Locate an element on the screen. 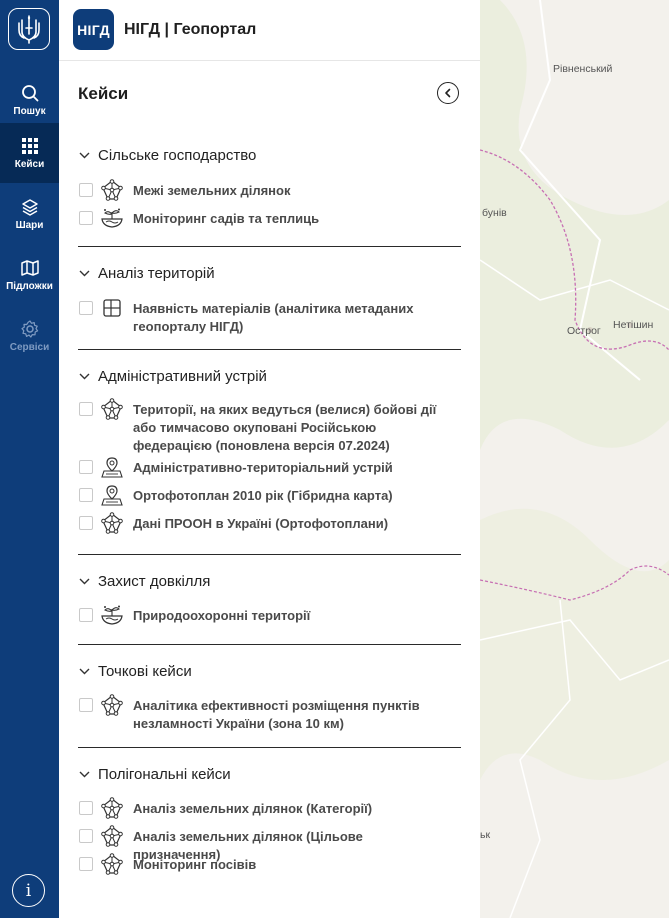 This screenshot has height=918, width=669. section-header: Полігональні кейси is located at coordinates (155, 774).